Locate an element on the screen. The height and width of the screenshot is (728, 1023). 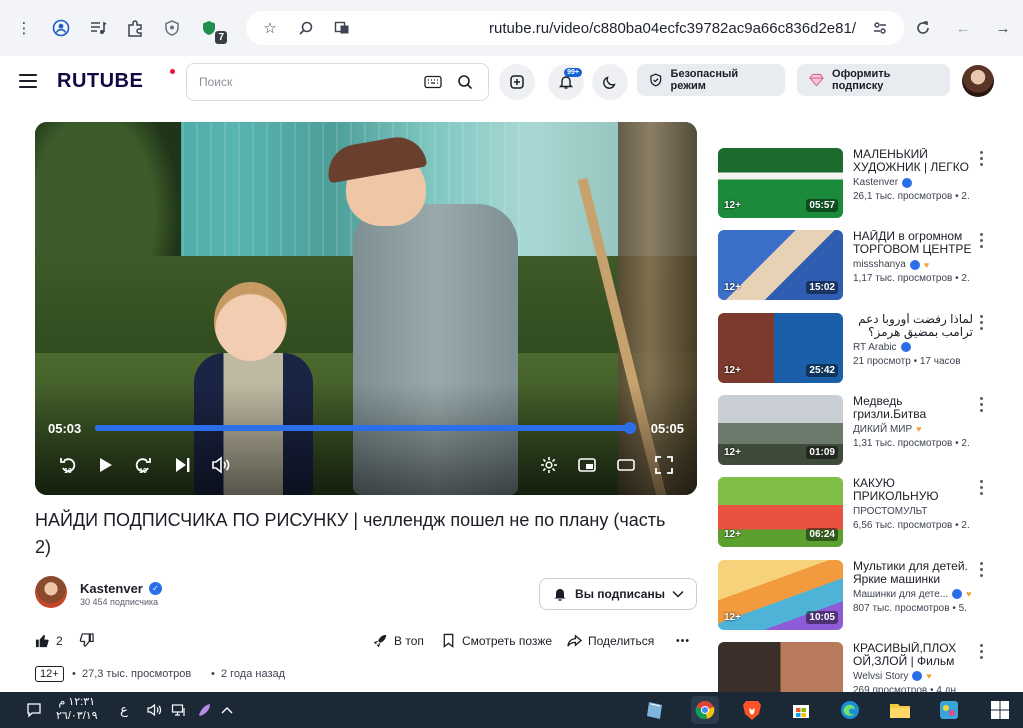
menu-dots-icon: ⋮ is located at coordinates (24, 28).